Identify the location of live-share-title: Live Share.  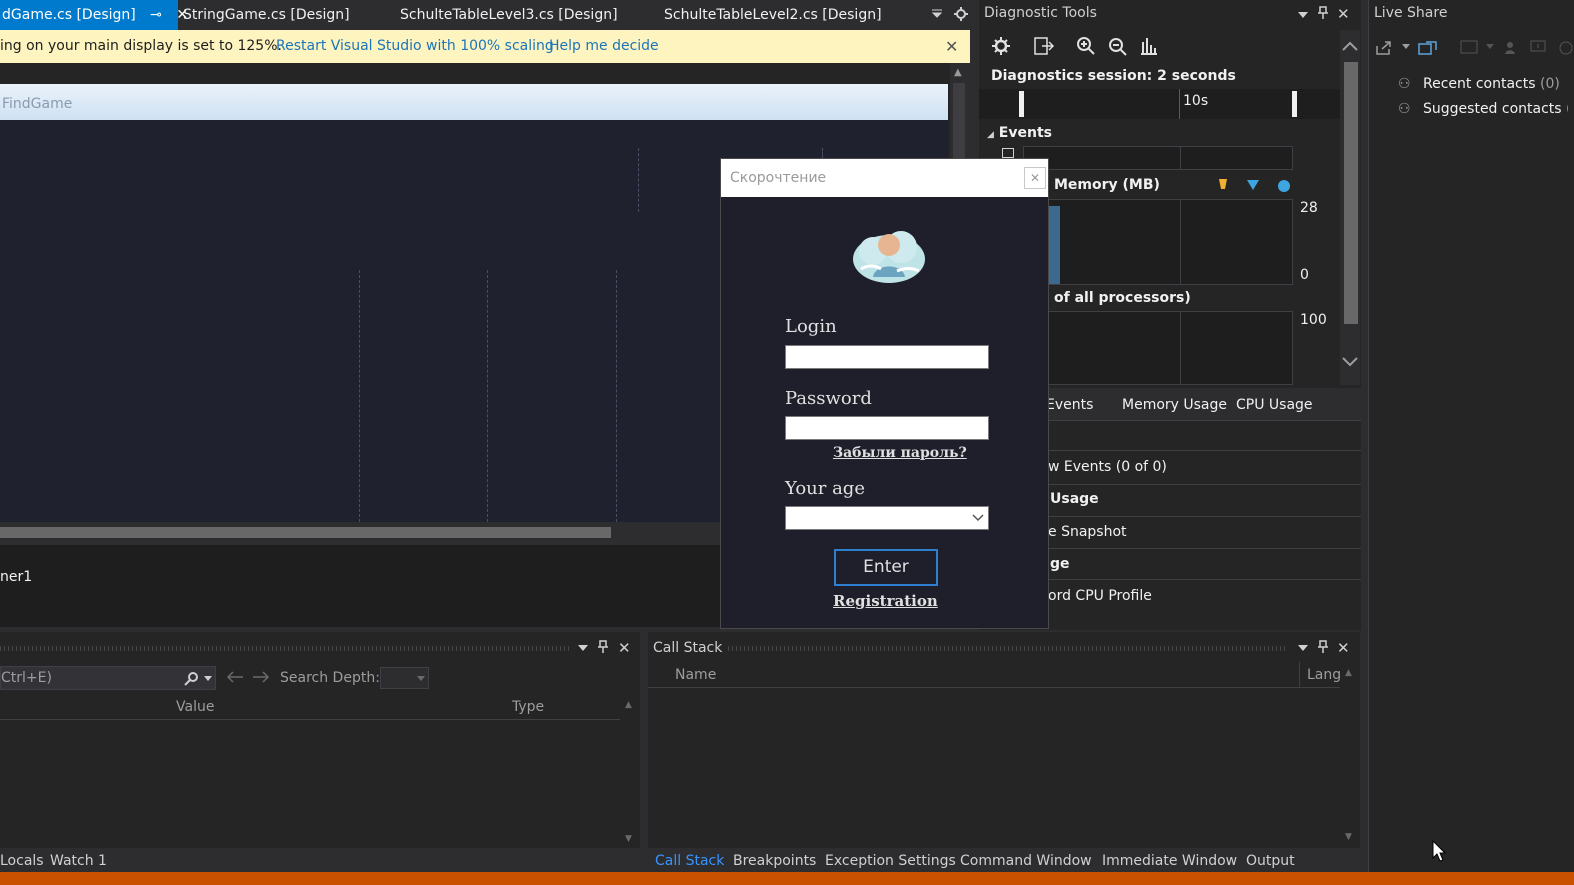
(1411, 13).